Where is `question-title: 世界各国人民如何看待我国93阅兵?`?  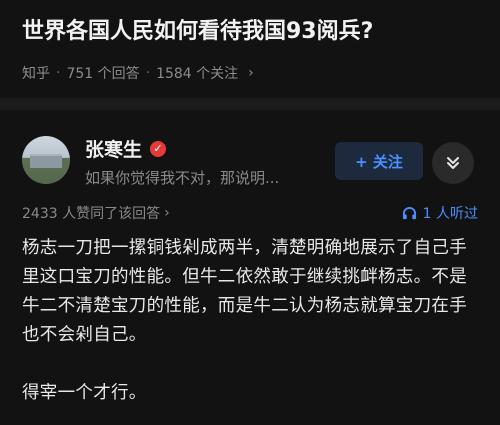 question-title: 世界各国人民如何看待我国93阅兵? is located at coordinates (252, 32).